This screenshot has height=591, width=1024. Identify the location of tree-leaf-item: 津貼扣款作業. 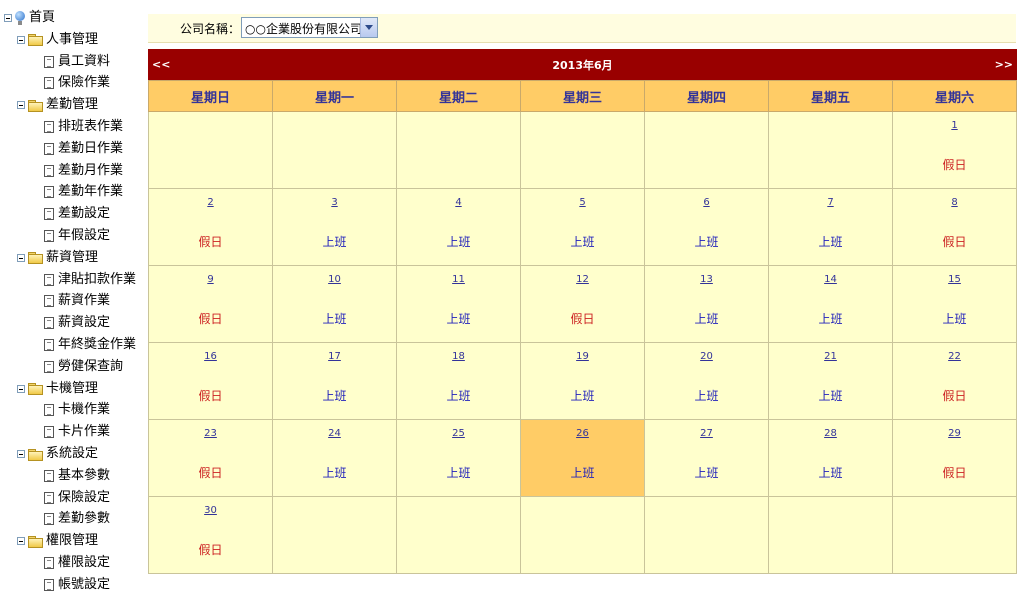
(90, 280).